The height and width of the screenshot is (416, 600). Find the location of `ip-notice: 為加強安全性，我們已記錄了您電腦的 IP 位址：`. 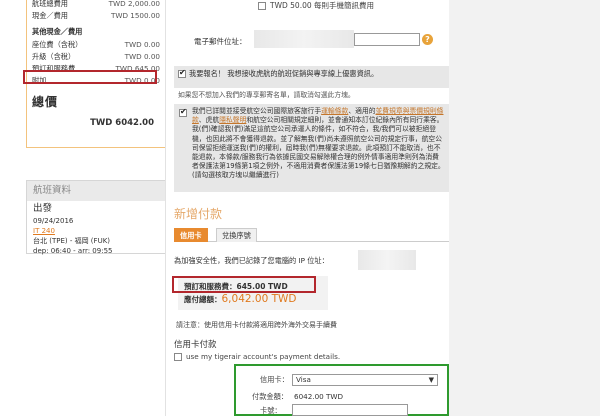

ip-notice: 為加強安全性，我們已記錄了您電腦的 IP 位址： is located at coordinates (251, 260).